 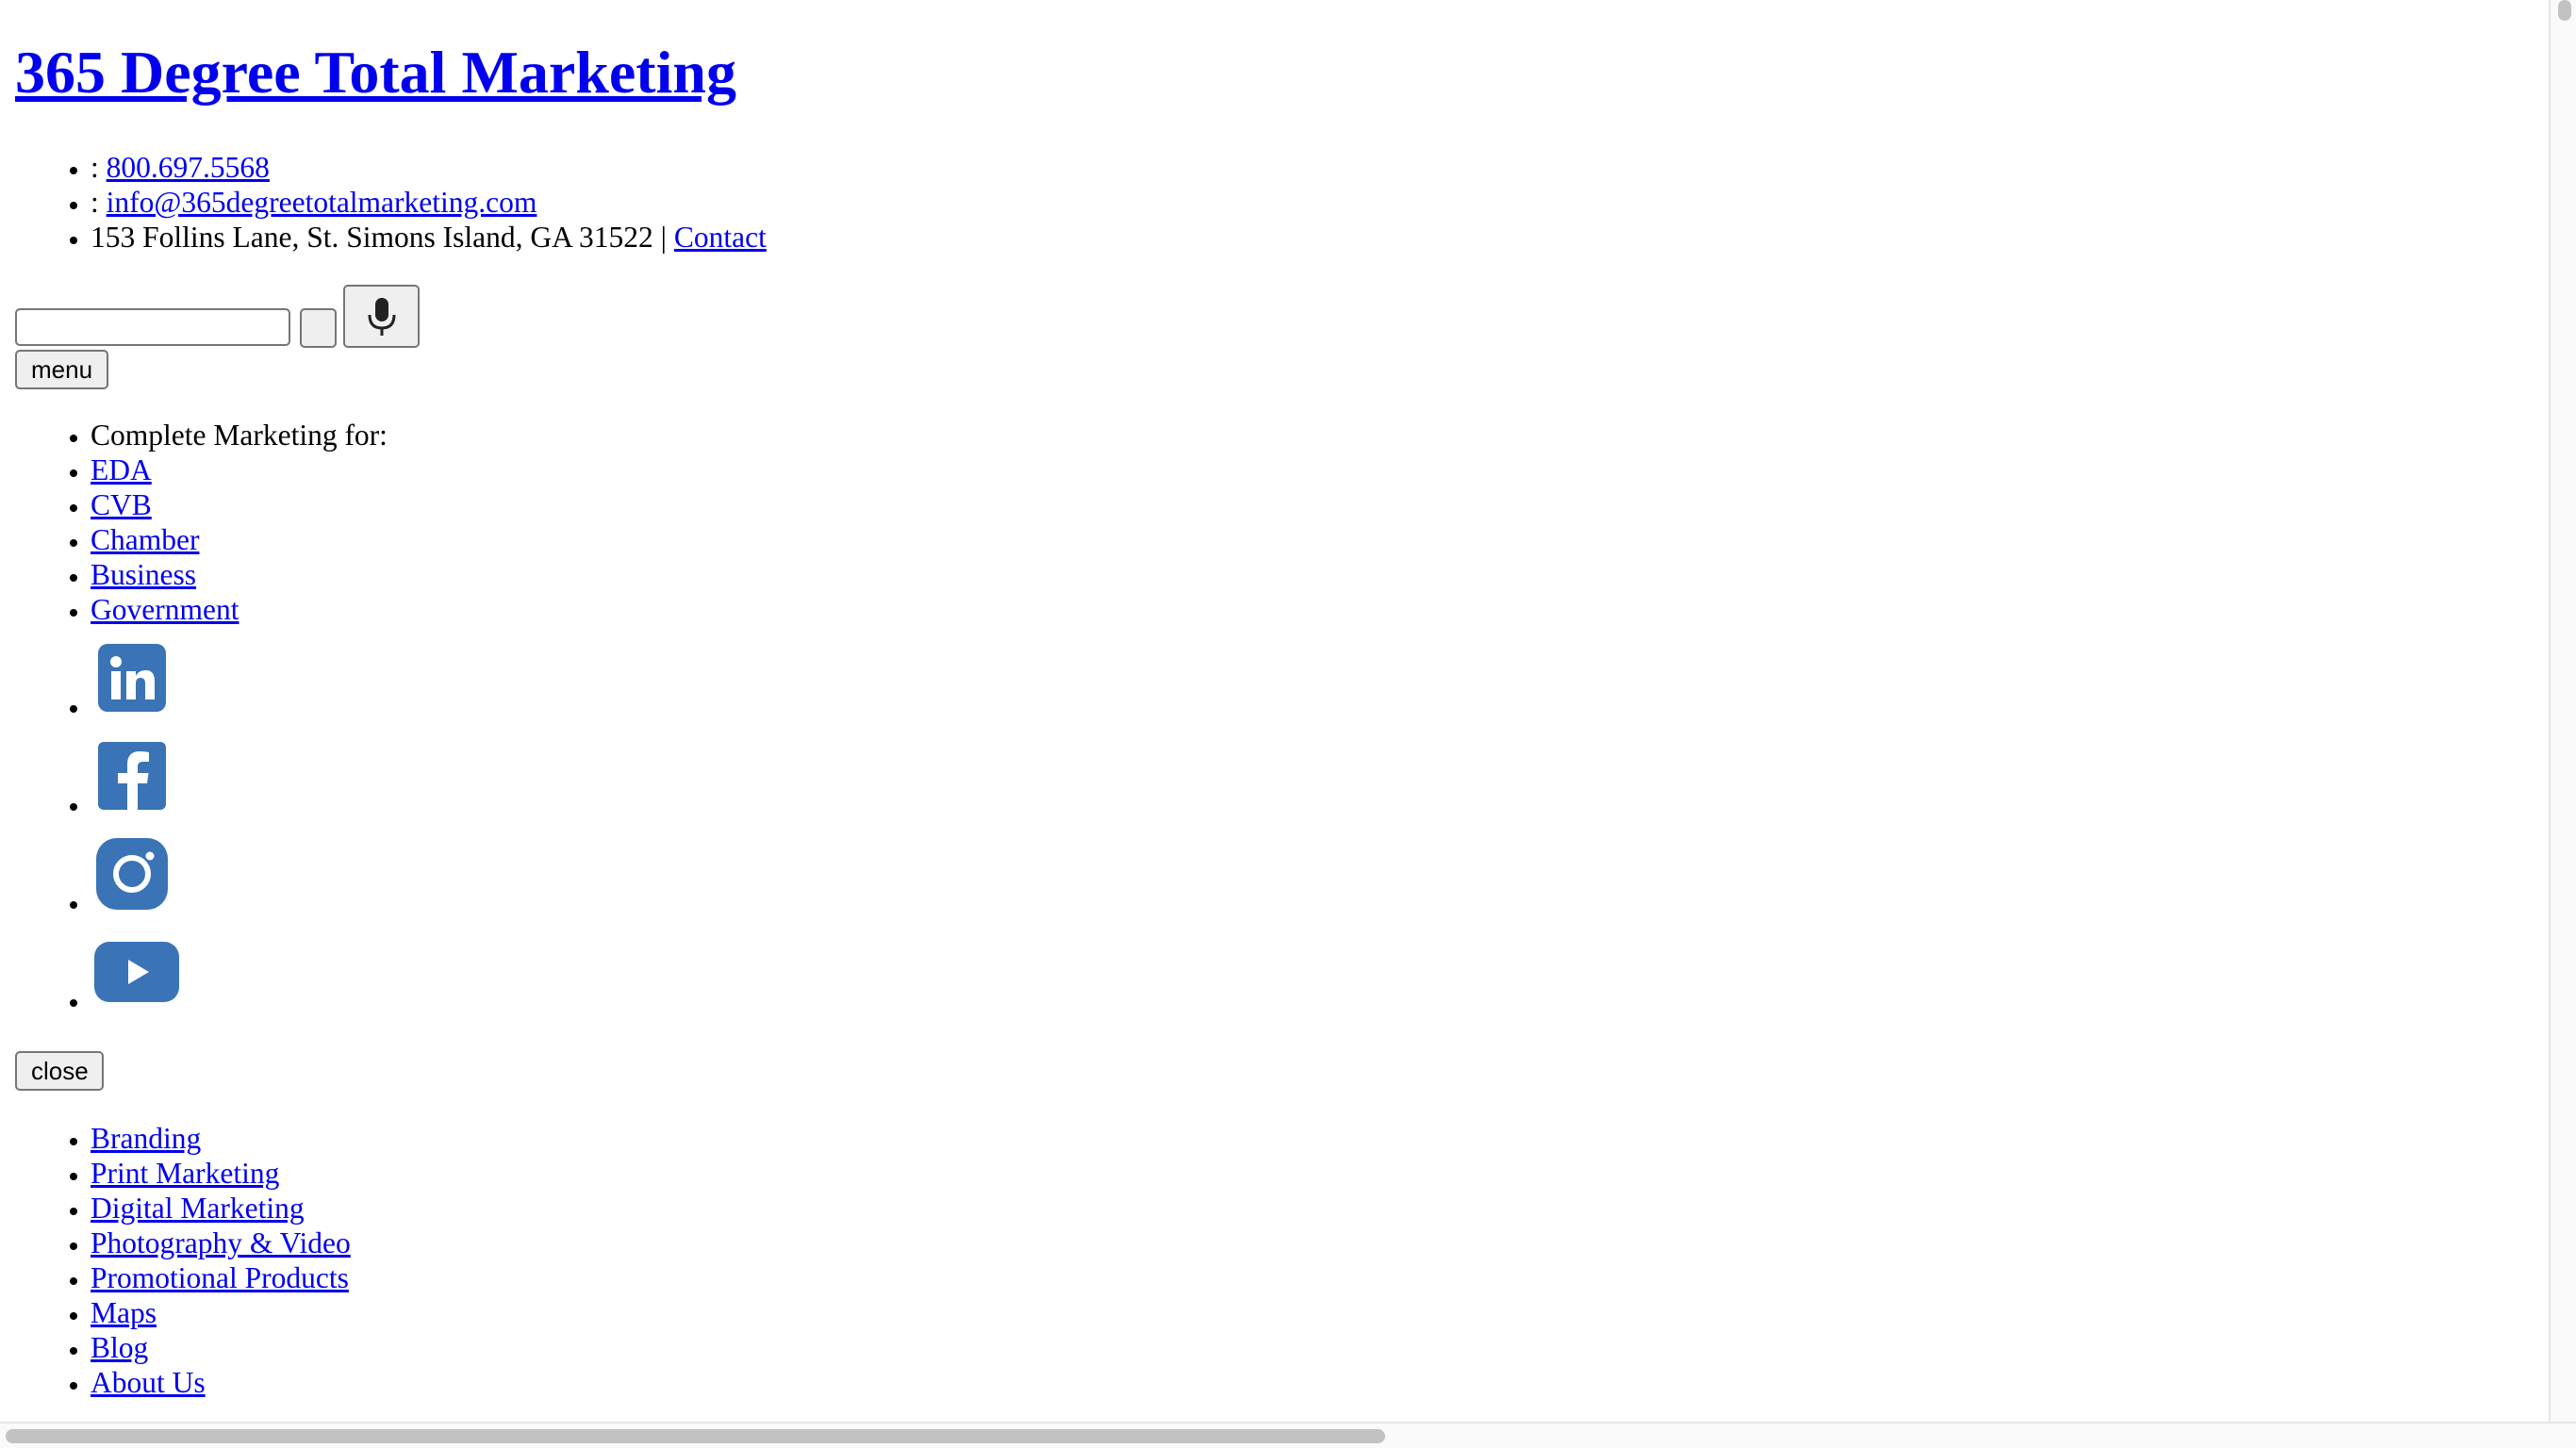 I want to click on audience-link-eda: EDA, so click(x=121, y=469).